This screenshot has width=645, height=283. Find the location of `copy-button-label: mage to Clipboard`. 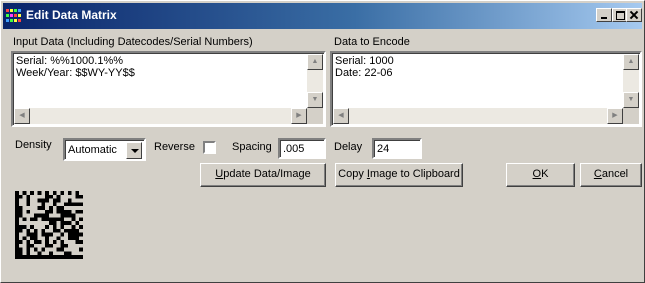

copy-button-label: mage to Clipboard is located at coordinates (414, 174).